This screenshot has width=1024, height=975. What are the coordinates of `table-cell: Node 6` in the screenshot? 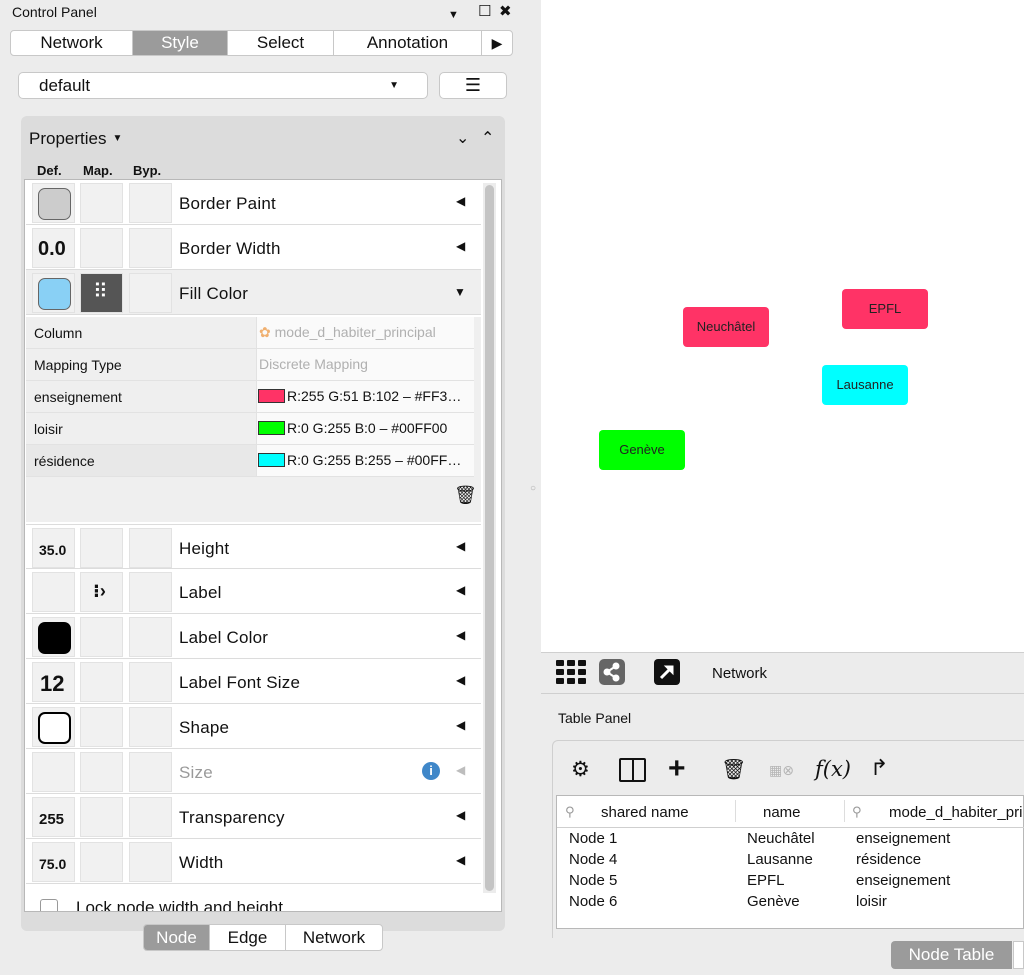 It's located at (593, 901).